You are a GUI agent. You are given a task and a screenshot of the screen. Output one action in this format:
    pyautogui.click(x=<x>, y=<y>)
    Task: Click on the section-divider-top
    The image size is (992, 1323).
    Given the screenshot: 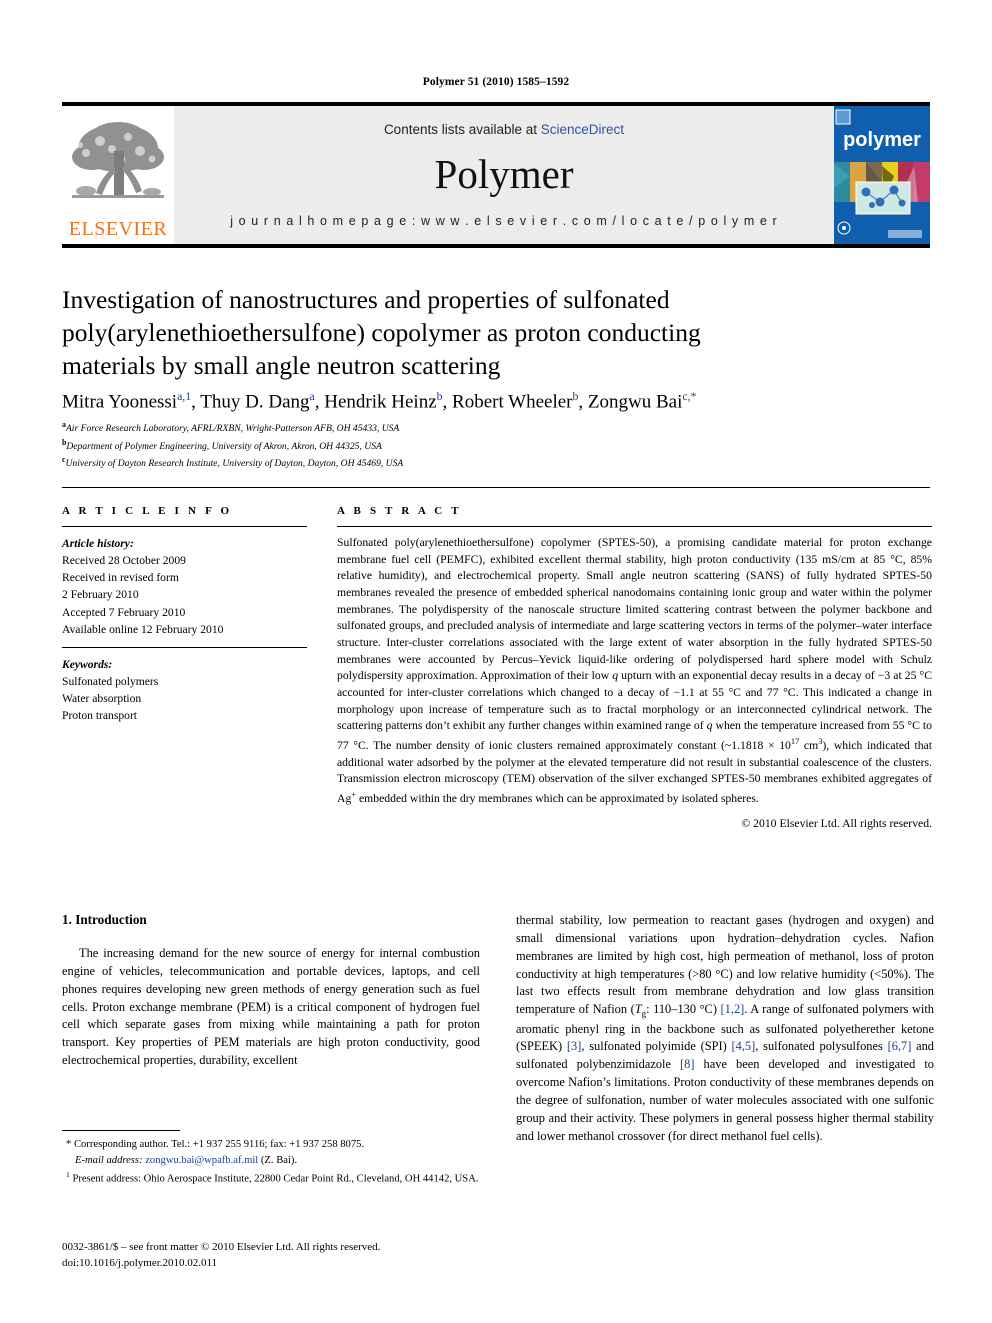 What is the action you would take?
    pyautogui.click(x=496, y=487)
    